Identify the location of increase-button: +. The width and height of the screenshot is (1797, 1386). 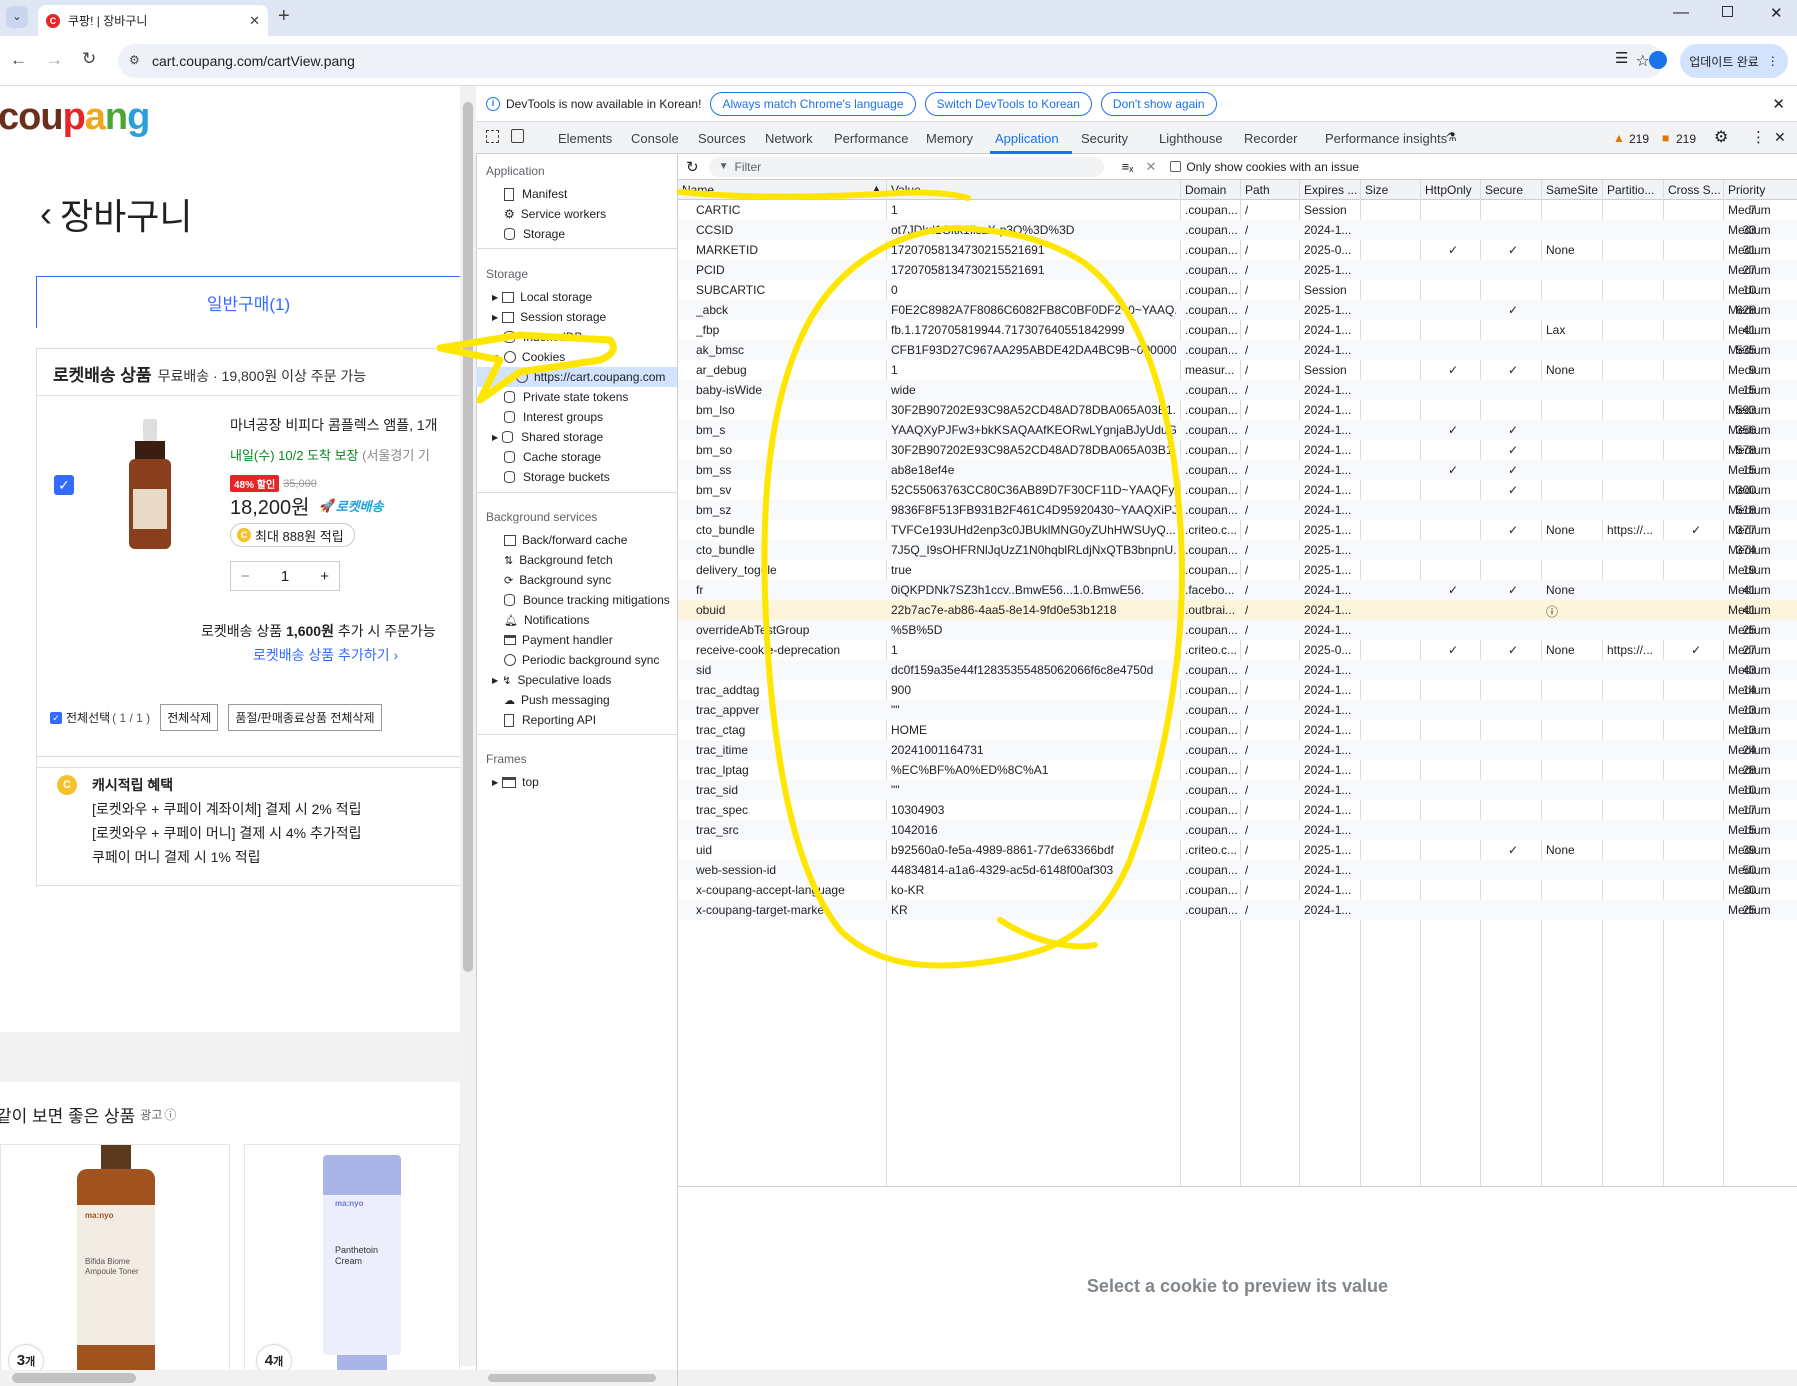
(324, 576).